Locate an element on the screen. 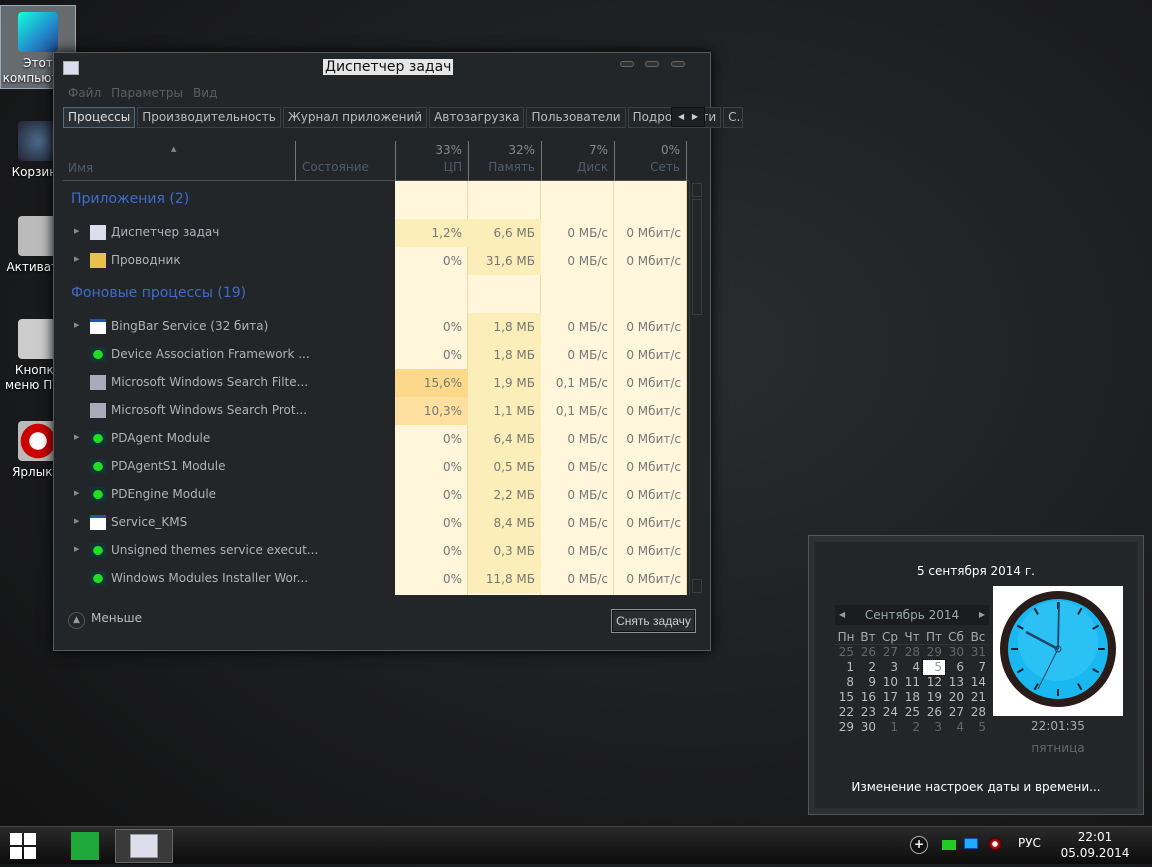 Image resolution: width=1152 pixels, height=867 pixels. calendar-day: 8 is located at coordinates (846, 682).